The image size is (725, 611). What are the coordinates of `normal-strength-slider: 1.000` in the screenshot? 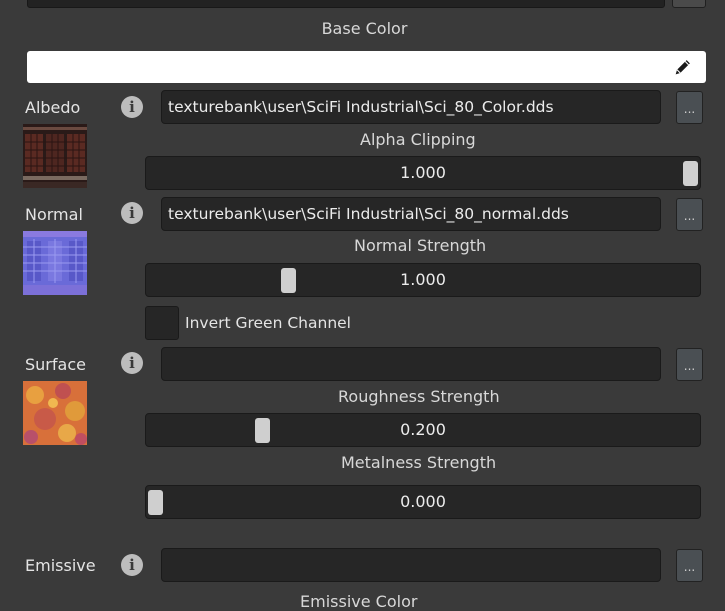 It's located at (423, 280).